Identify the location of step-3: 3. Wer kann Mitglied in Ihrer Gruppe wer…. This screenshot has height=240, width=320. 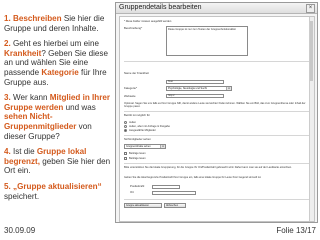
(58, 117).